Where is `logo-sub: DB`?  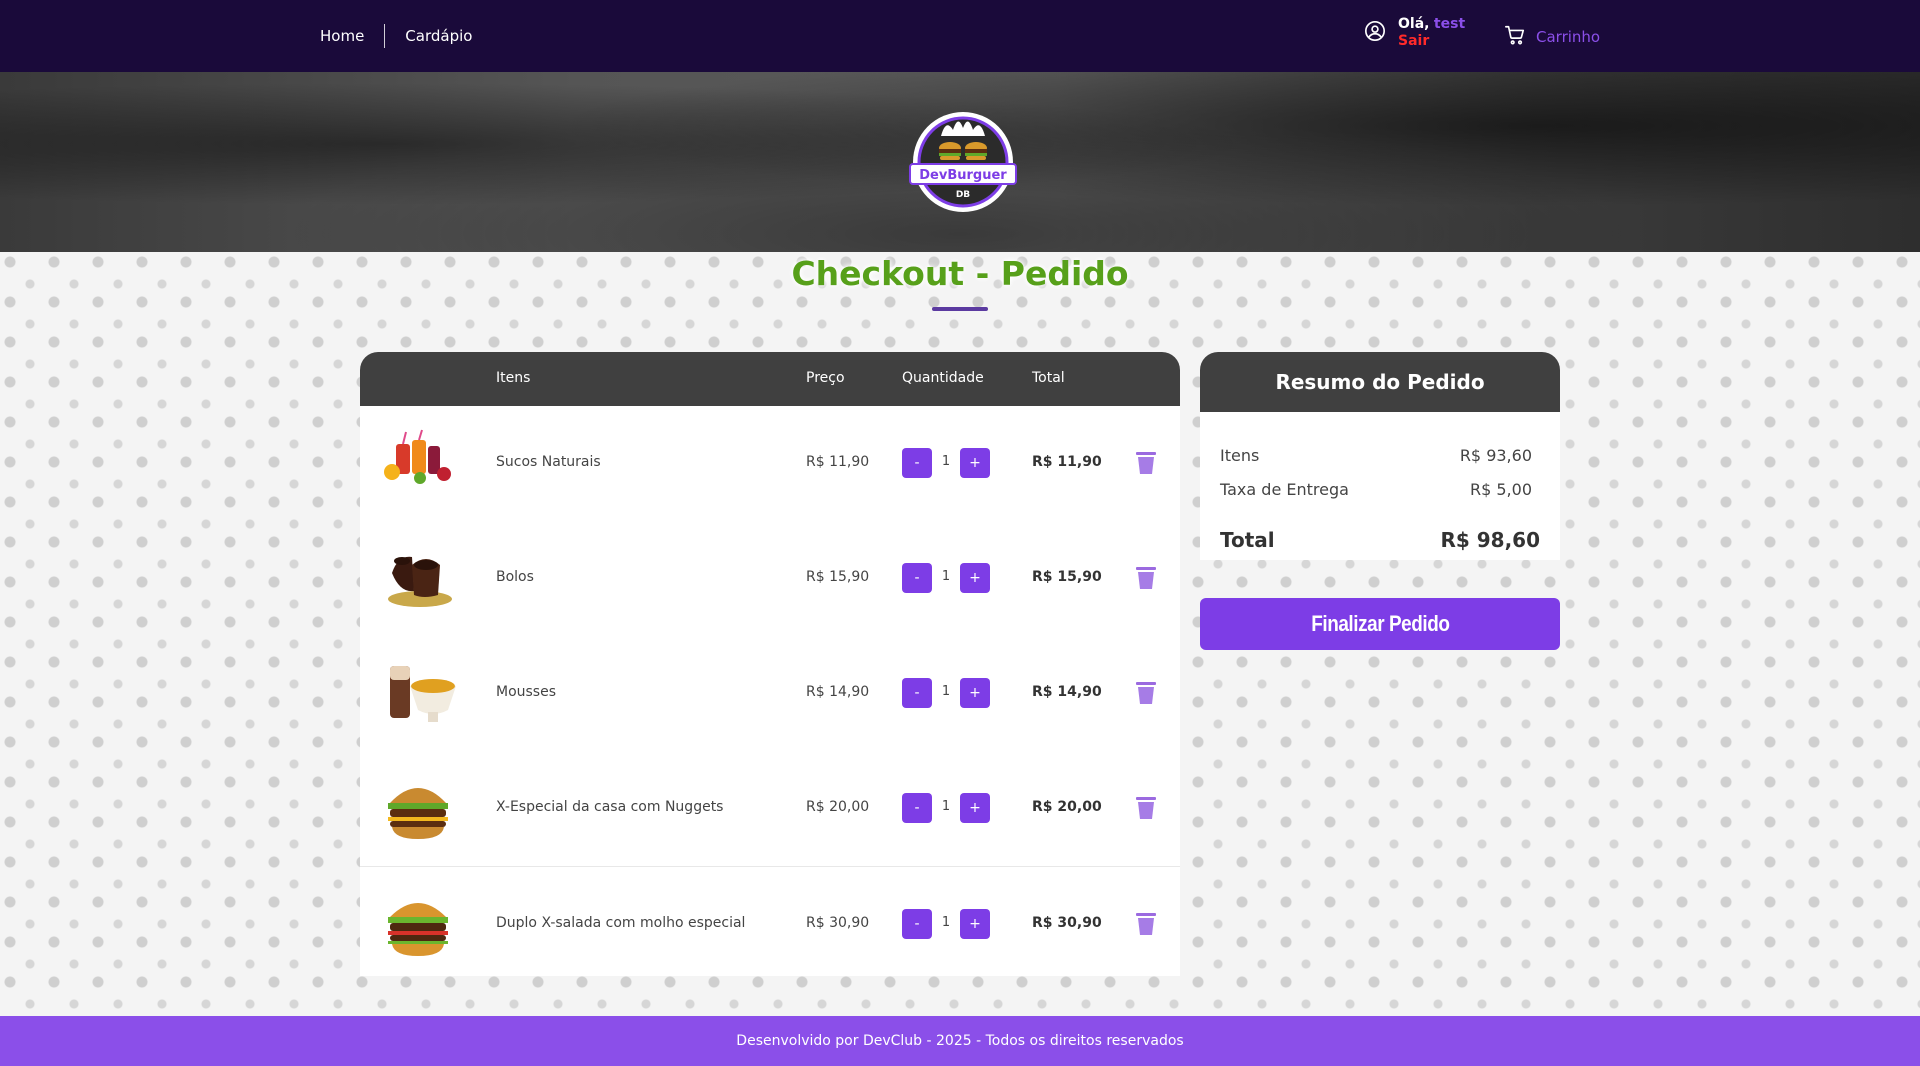
logo-sub: DB is located at coordinates (963, 195).